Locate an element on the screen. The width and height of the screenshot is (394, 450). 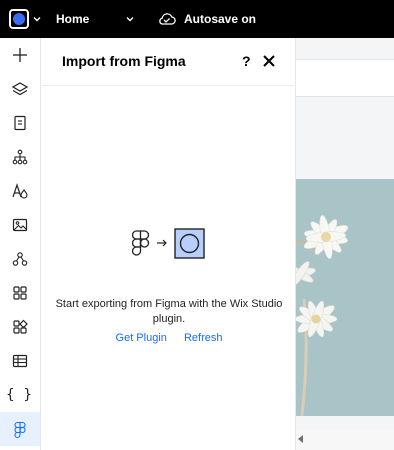
top-bar: Home Autosave on is located at coordinates (197, 19).